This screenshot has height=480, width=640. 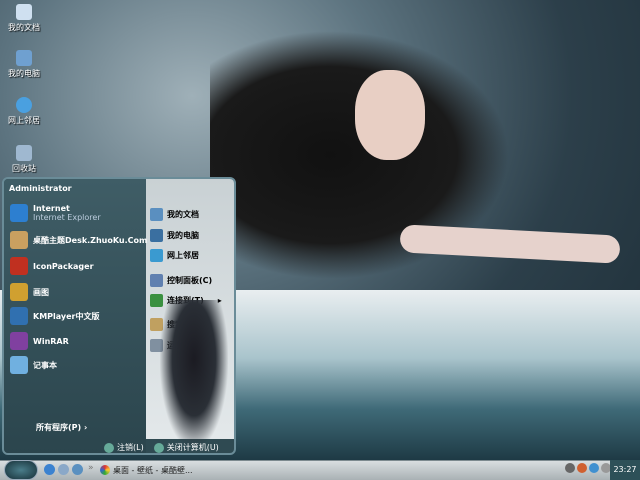 What do you see at coordinates (588, 468) in the screenshot?
I see `system-tray` at bounding box center [588, 468].